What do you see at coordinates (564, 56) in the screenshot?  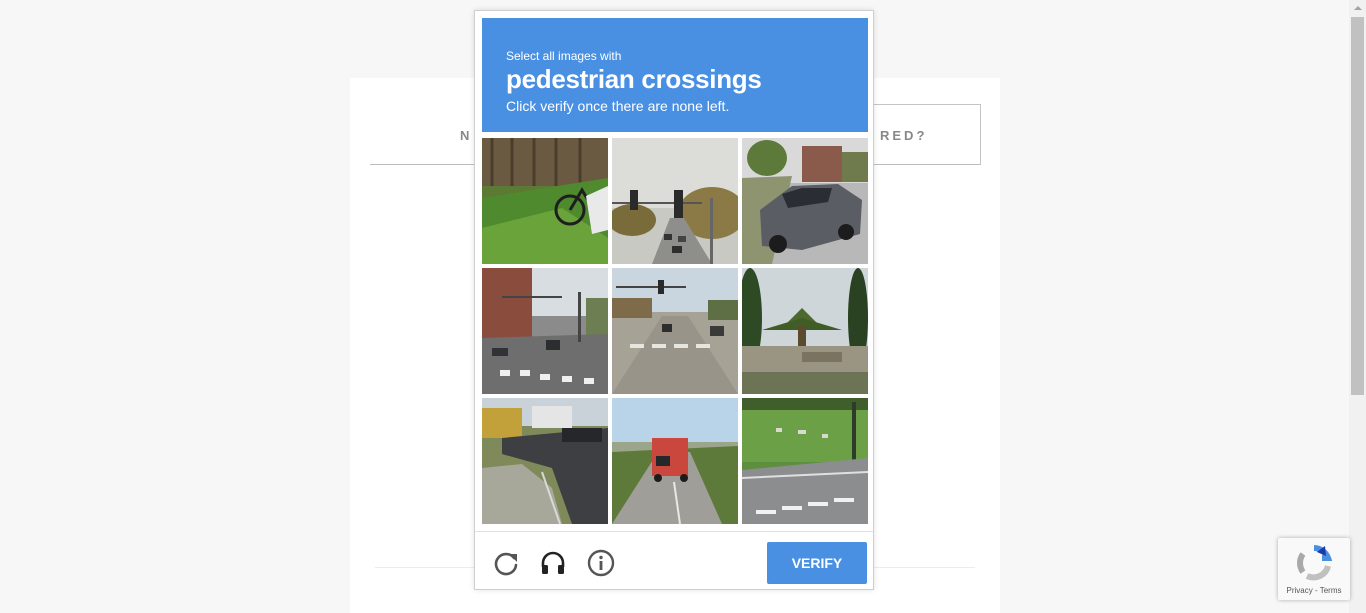 I see `instruction-text: Select all images with` at bounding box center [564, 56].